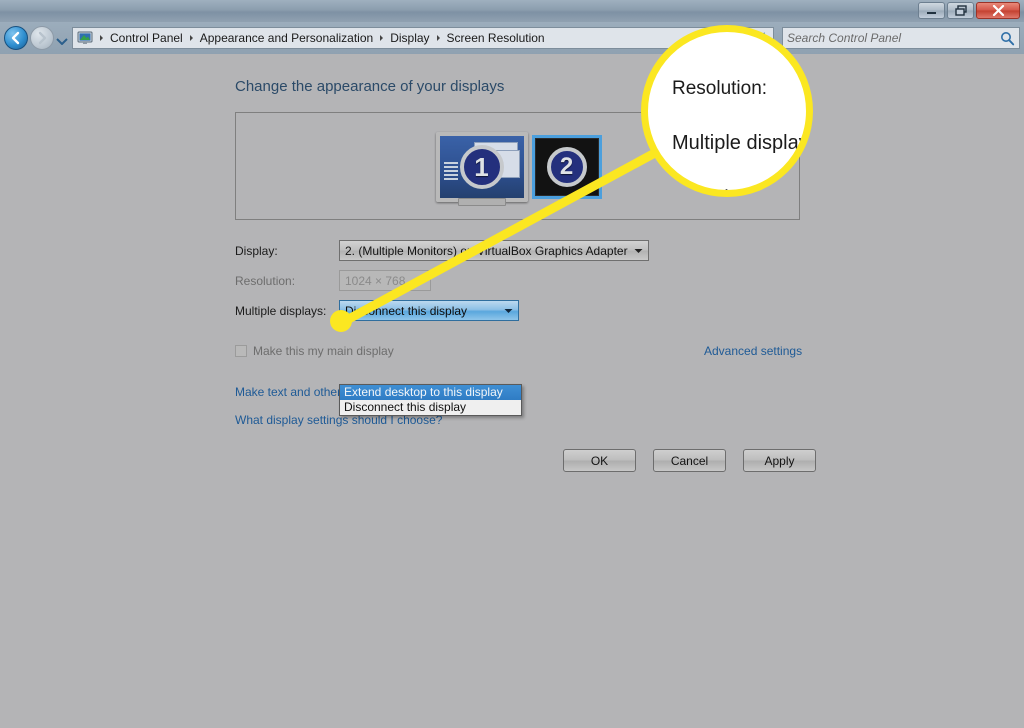 This screenshot has width=1024, height=728. What do you see at coordinates (450, 173) in the screenshot?
I see `mini-taskbar-icons` at bounding box center [450, 173].